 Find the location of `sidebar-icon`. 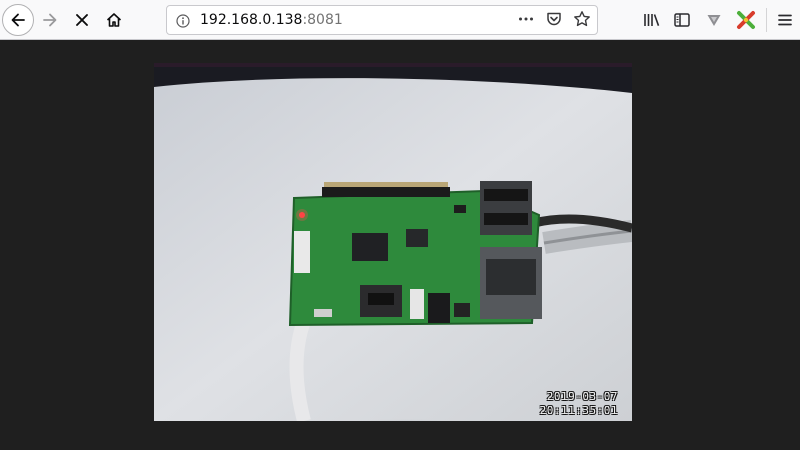

sidebar-icon is located at coordinates (682, 20).